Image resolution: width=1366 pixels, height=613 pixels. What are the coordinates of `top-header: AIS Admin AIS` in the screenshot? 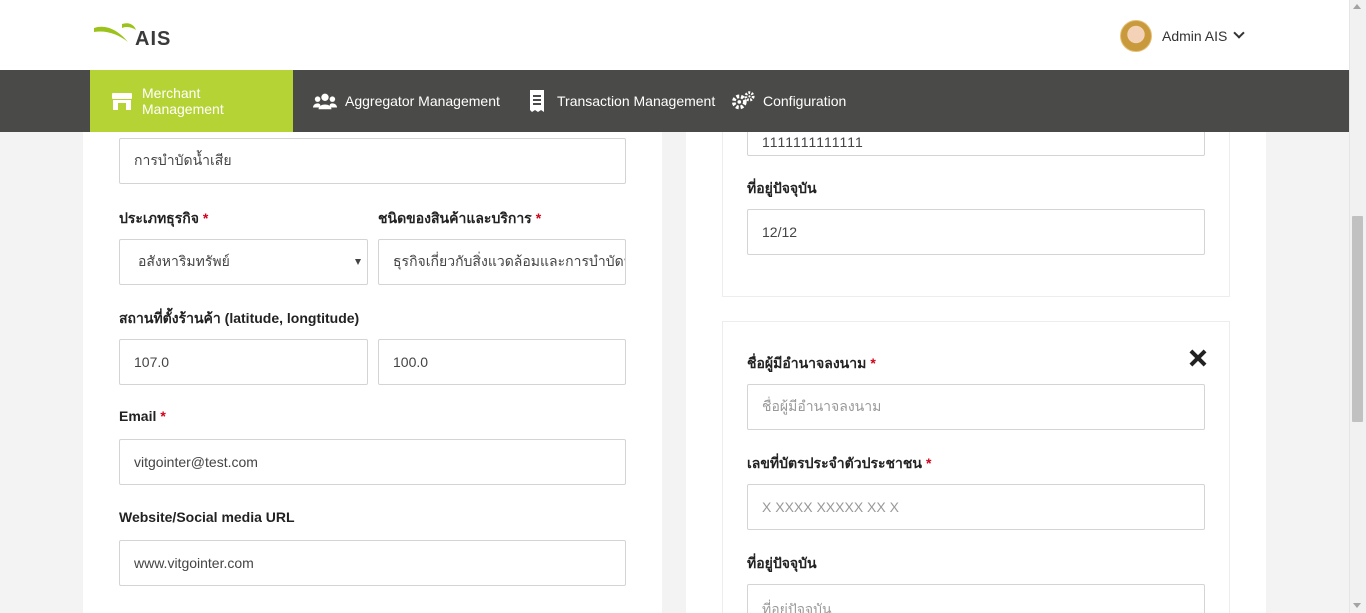 It's located at (674, 35).